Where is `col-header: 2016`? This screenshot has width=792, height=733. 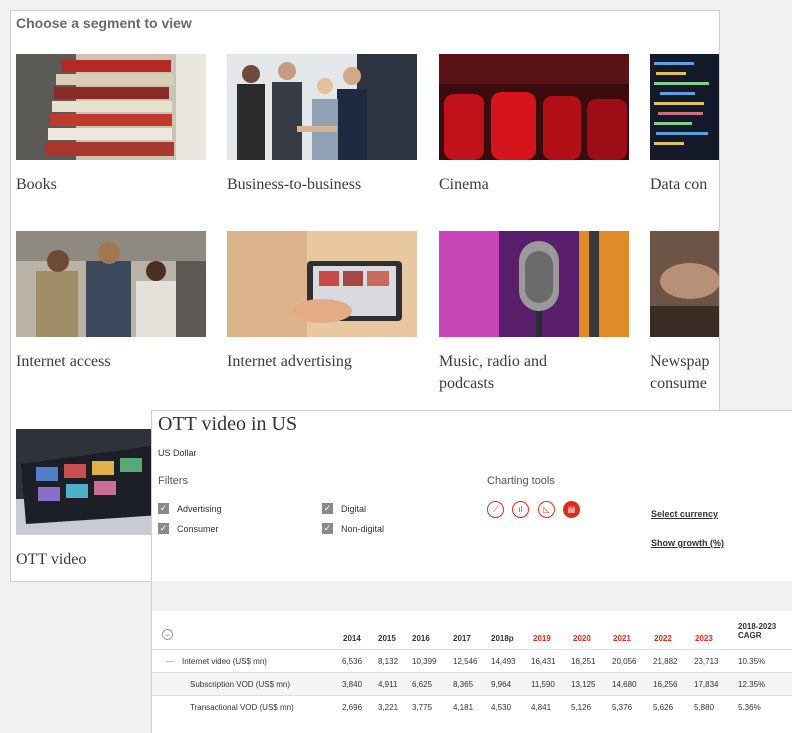 col-header: 2016 is located at coordinates (421, 638).